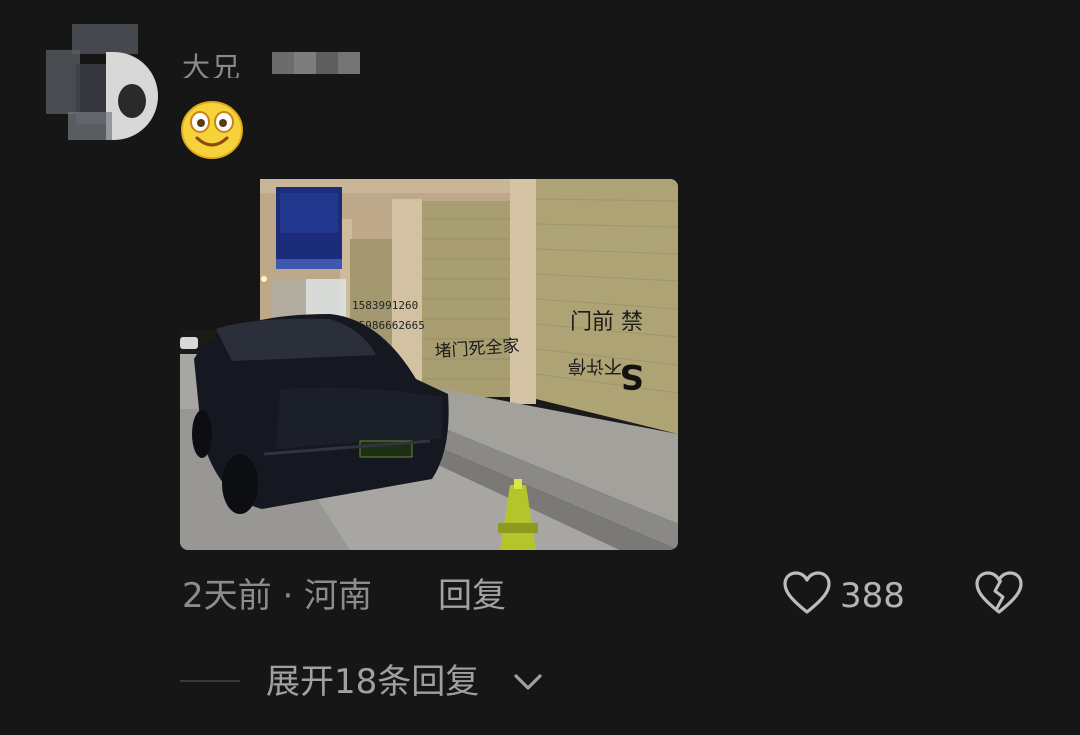 This screenshot has height=735, width=1080. I want to click on smiling-face-emoji, so click(212, 130).